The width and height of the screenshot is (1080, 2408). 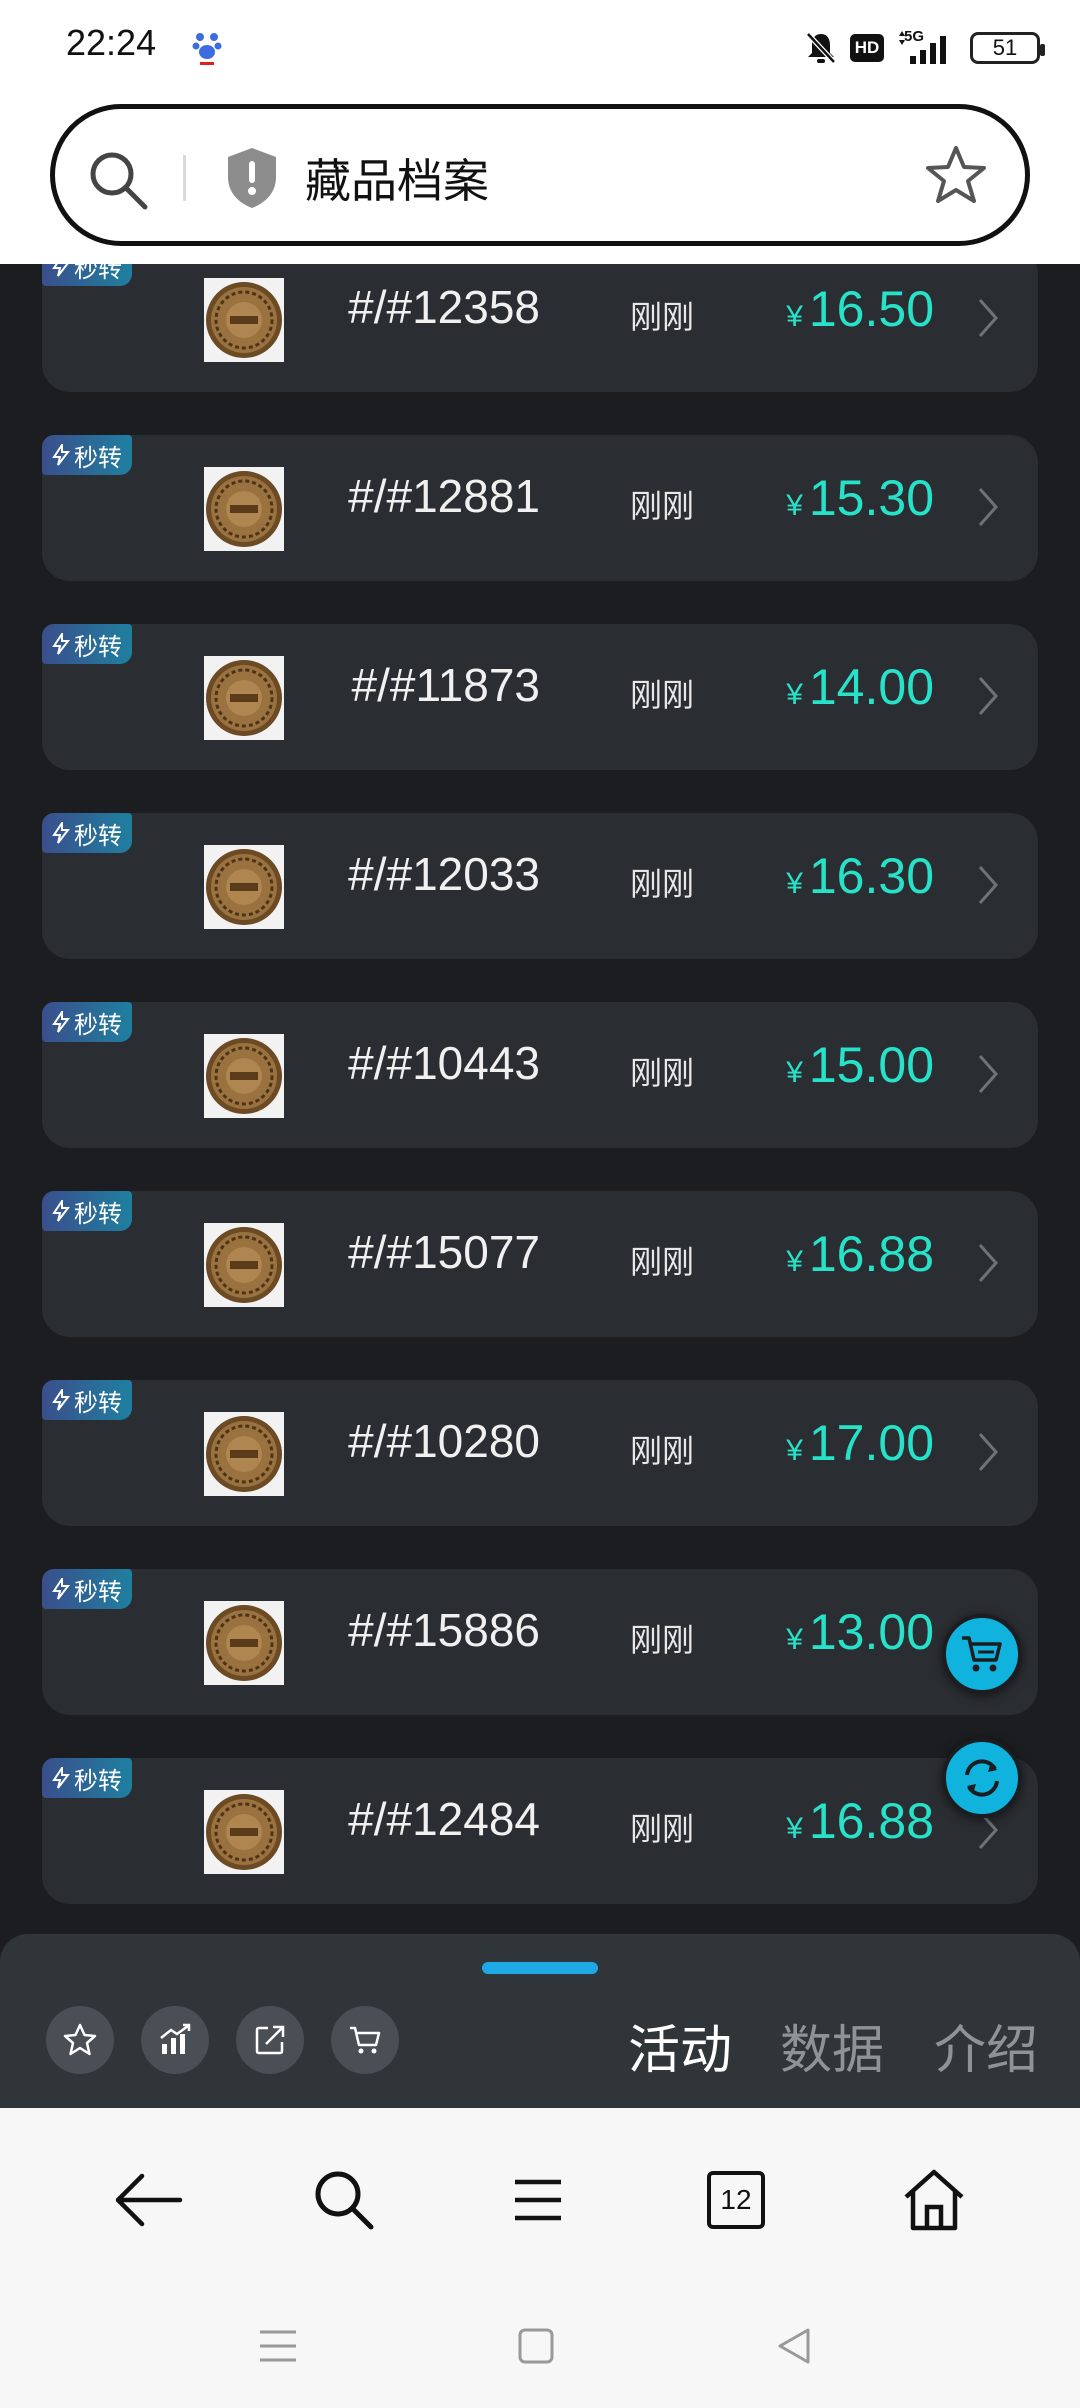 I want to click on menu-button, so click(x=538, y=2200).